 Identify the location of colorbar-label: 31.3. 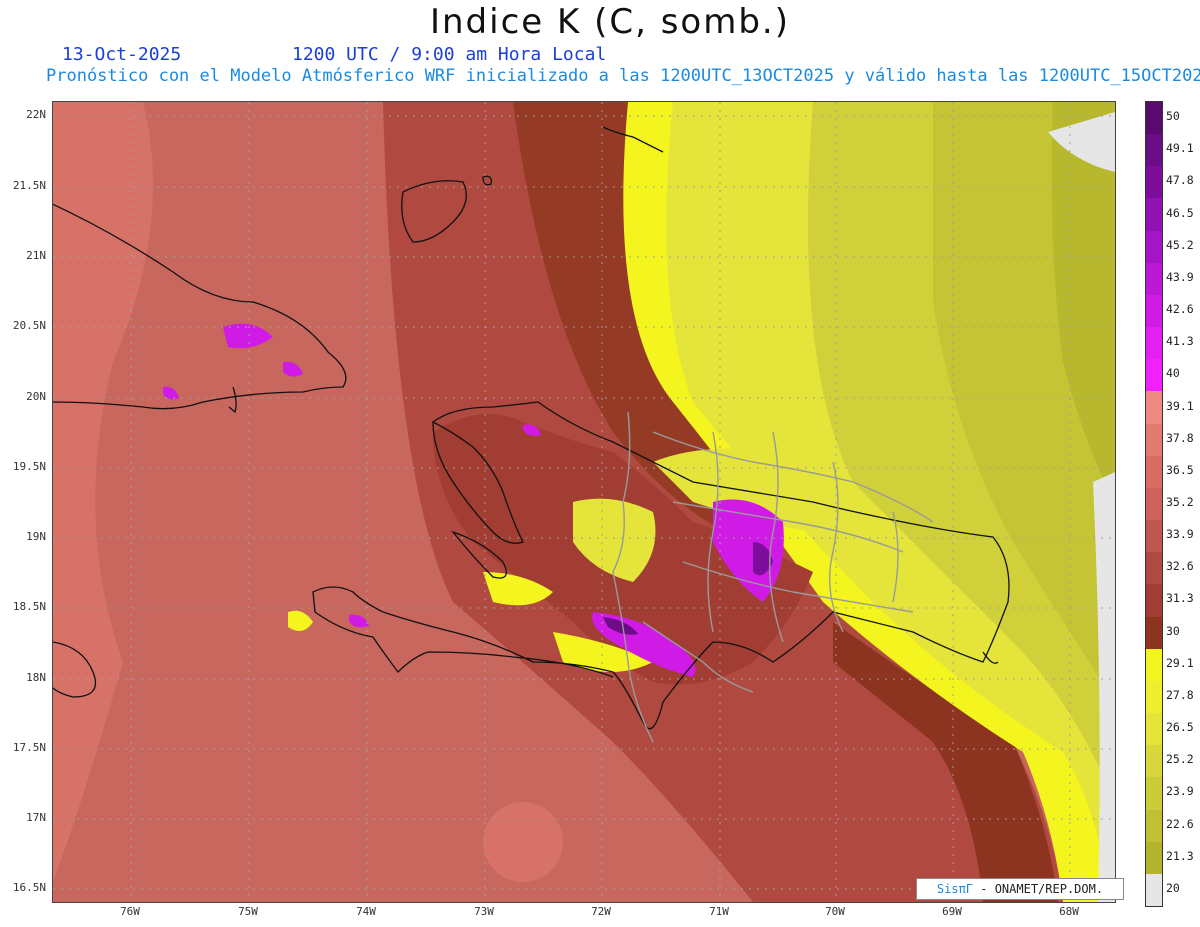
(1180, 598).